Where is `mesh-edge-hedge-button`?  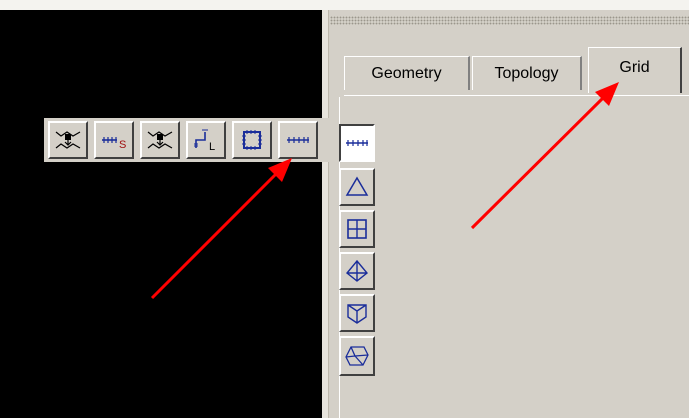
mesh-edge-hedge-button is located at coordinates (68, 140).